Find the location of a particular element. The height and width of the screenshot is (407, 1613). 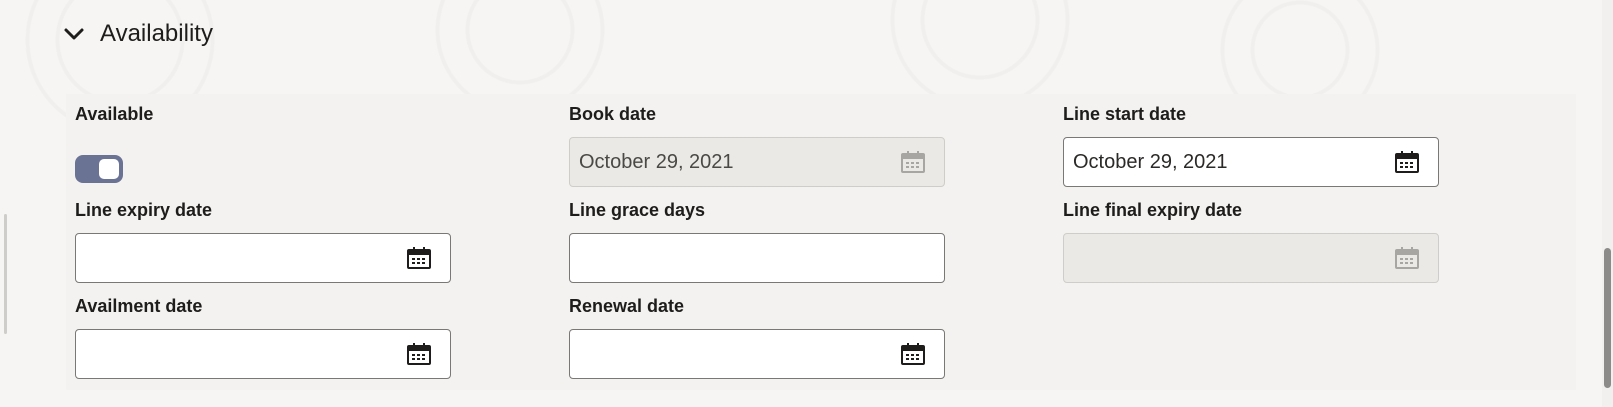

availment-date-field: Availment date is located at coordinates (264, 336).